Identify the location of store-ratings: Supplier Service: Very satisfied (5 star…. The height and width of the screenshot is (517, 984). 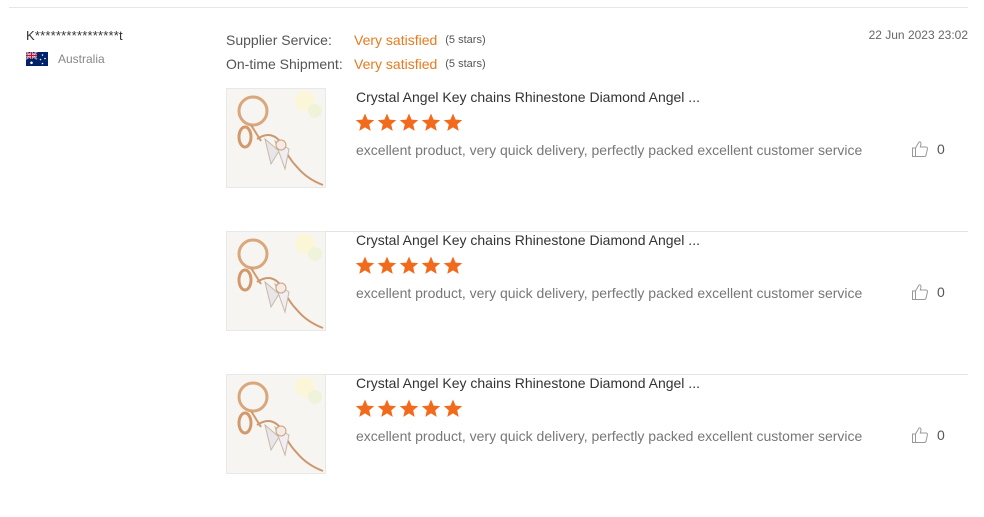
(356, 52).